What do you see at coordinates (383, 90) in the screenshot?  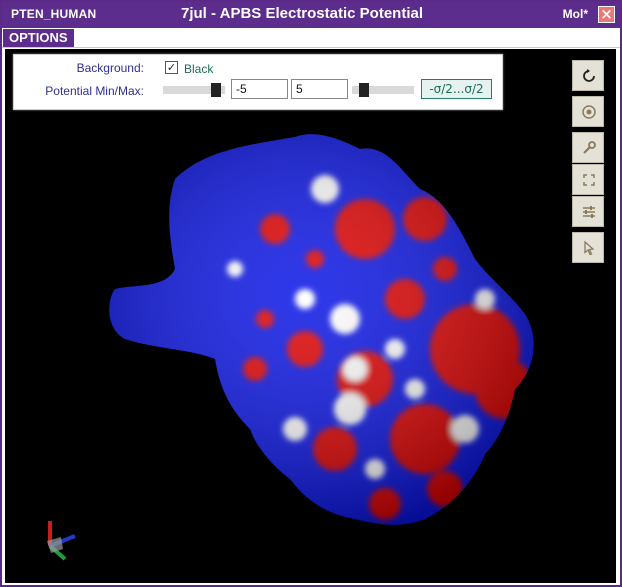 I see `potential-max-slider` at bounding box center [383, 90].